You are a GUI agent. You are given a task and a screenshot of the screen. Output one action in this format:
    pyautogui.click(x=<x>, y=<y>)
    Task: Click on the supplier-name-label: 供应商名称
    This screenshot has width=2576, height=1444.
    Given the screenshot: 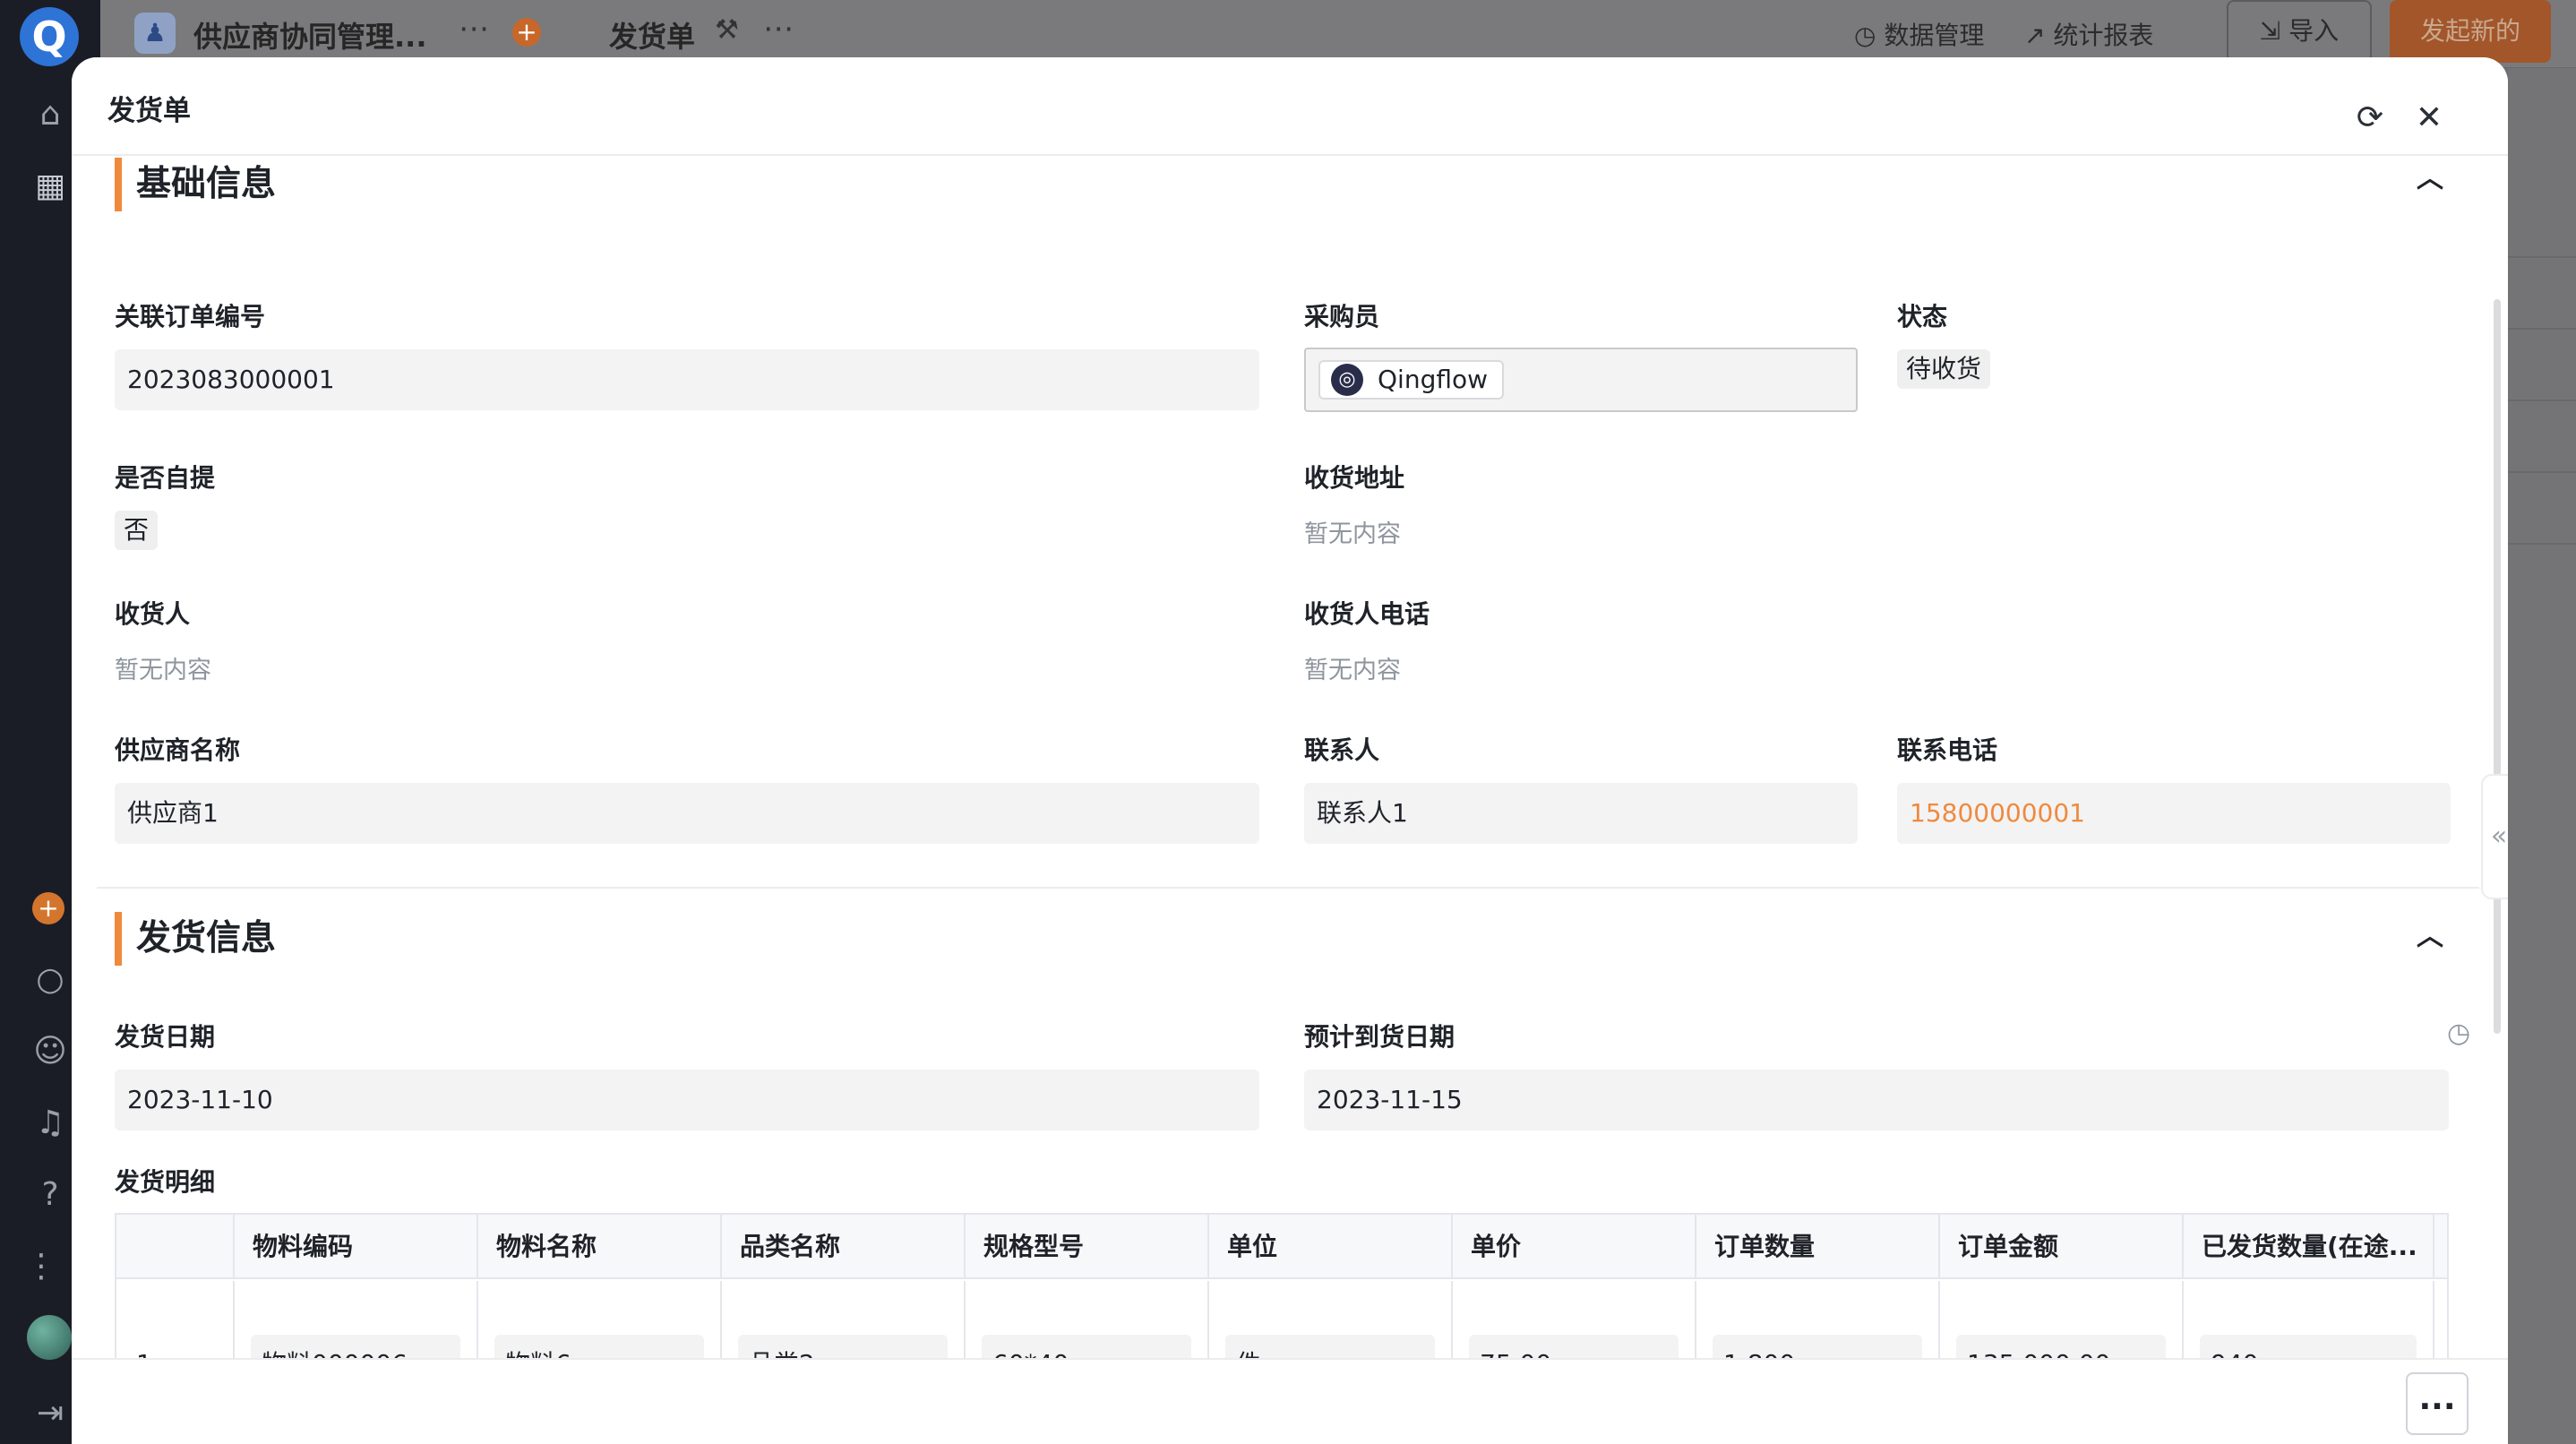 What is the action you would take?
    pyautogui.click(x=178, y=750)
    